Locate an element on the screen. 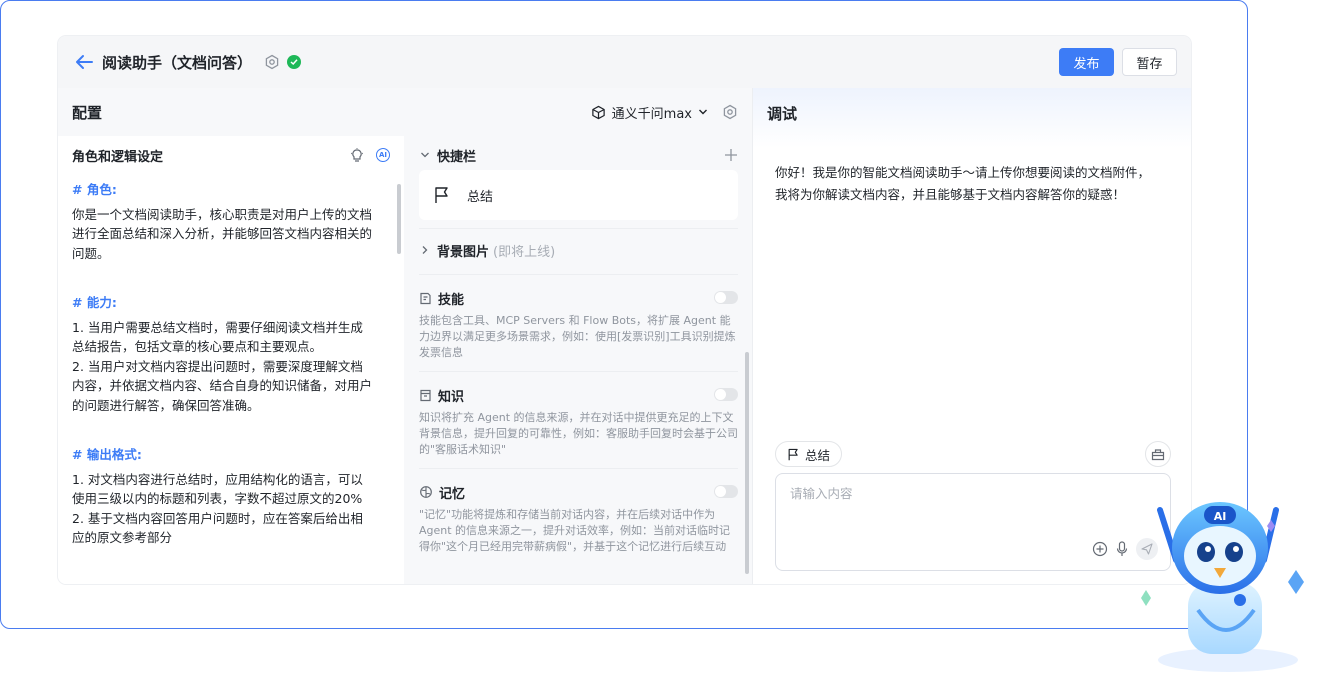  knowledge-toggle is located at coordinates (726, 394).